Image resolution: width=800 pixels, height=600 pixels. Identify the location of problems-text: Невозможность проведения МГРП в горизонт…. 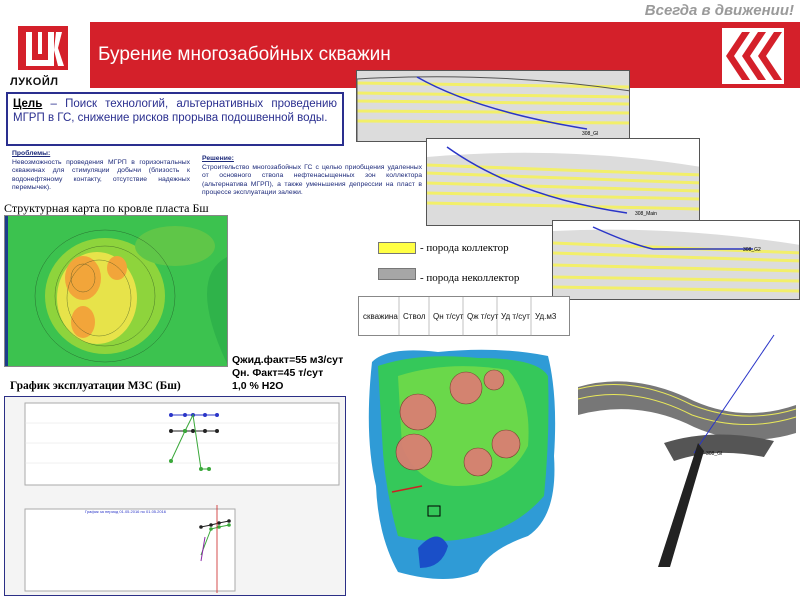
(101, 175).